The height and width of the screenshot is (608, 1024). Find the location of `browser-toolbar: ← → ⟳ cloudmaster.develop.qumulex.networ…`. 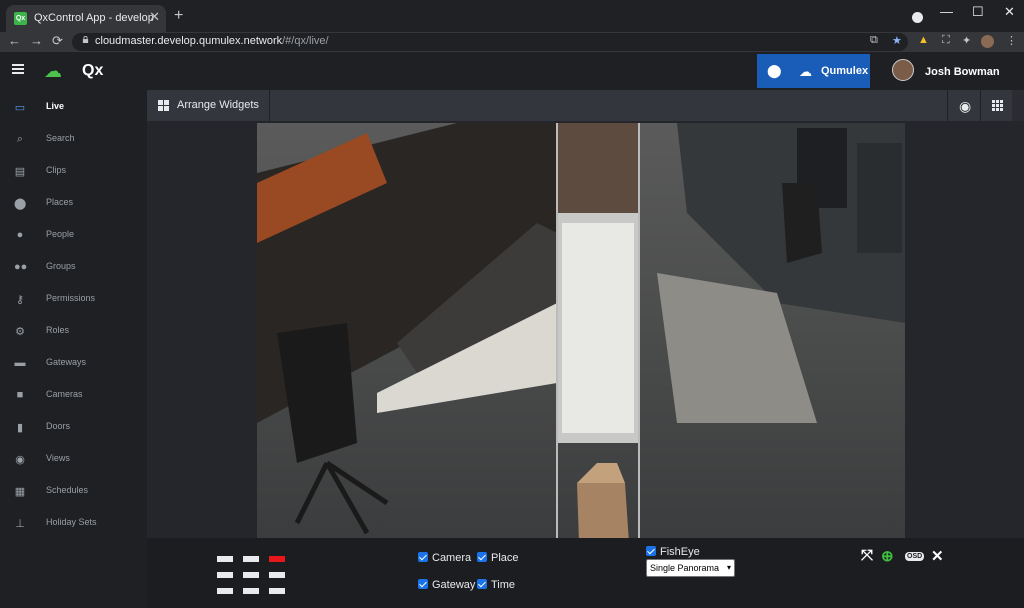

browser-toolbar: ← → ⟳ cloudmaster.develop.qumulex.networ… is located at coordinates (512, 42).